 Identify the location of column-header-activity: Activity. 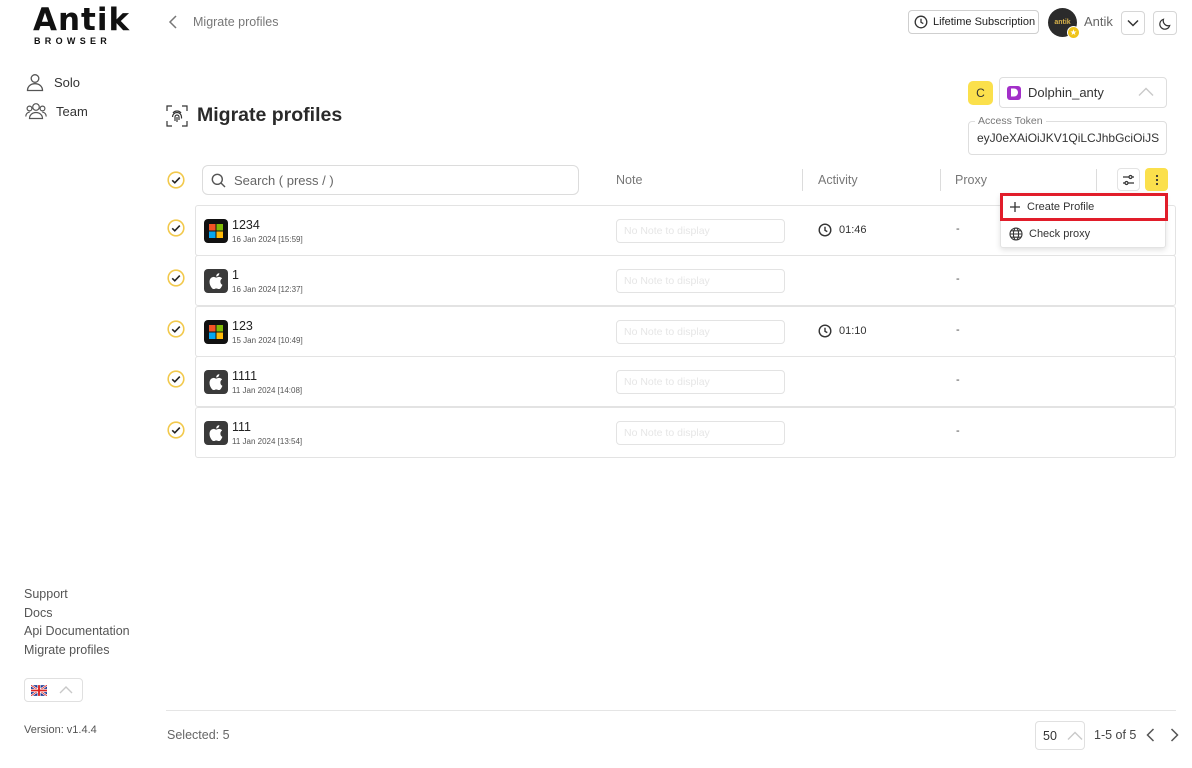
(838, 180).